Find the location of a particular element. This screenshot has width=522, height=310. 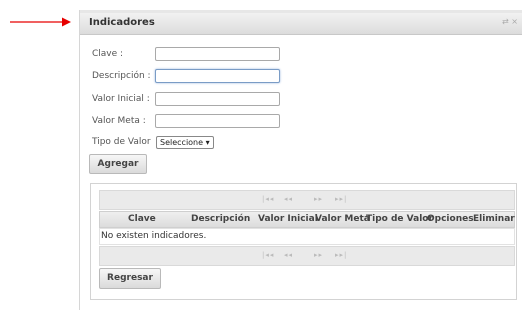

grid-bottom-pager: |◂◂ ◂◂ ▸▸ ▸▸| is located at coordinates (307, 256).